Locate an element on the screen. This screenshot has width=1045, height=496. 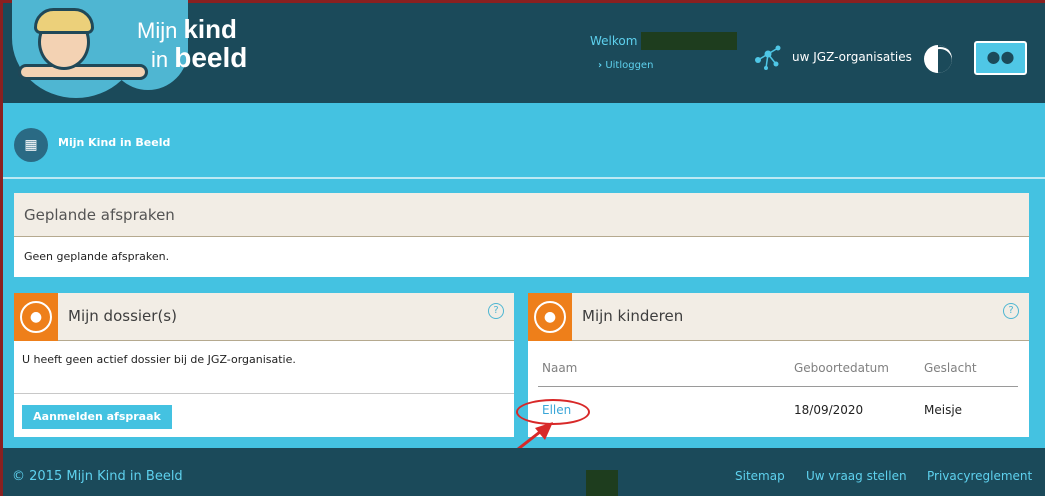
contrast-icon is located at coordinates (938, 59).